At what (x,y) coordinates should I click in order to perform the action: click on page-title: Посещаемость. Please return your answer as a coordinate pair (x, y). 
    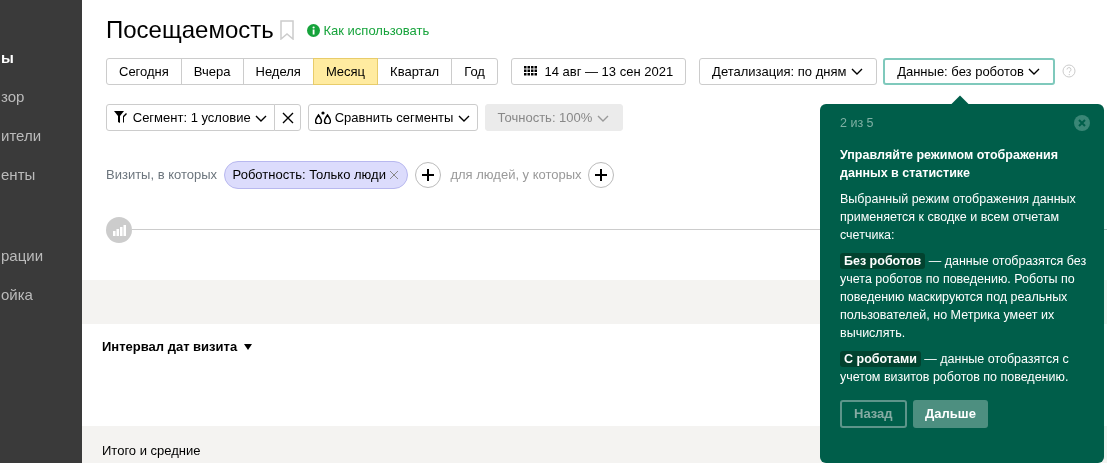
    Looking at the image, I should click on (190, 30).